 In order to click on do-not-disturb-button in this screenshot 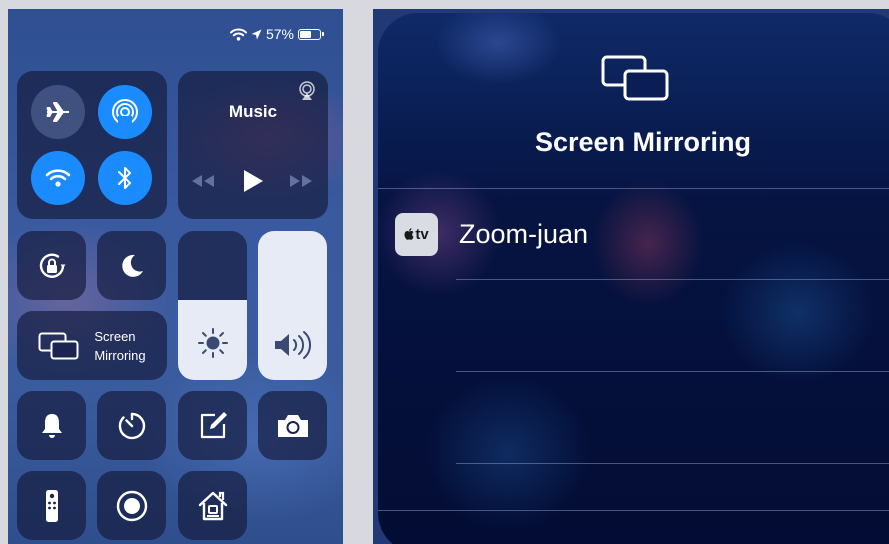, I will do `click(131, 265)`.